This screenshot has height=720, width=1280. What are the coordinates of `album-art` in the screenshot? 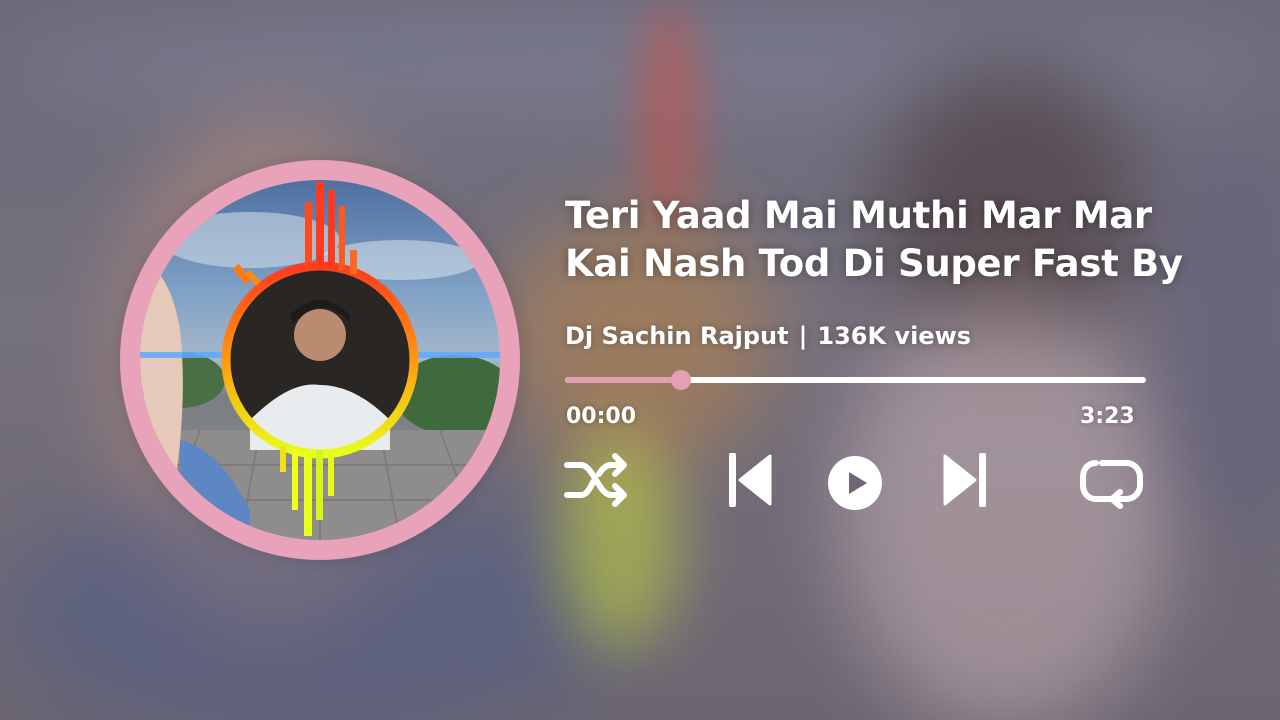 It's located at (320, 360).